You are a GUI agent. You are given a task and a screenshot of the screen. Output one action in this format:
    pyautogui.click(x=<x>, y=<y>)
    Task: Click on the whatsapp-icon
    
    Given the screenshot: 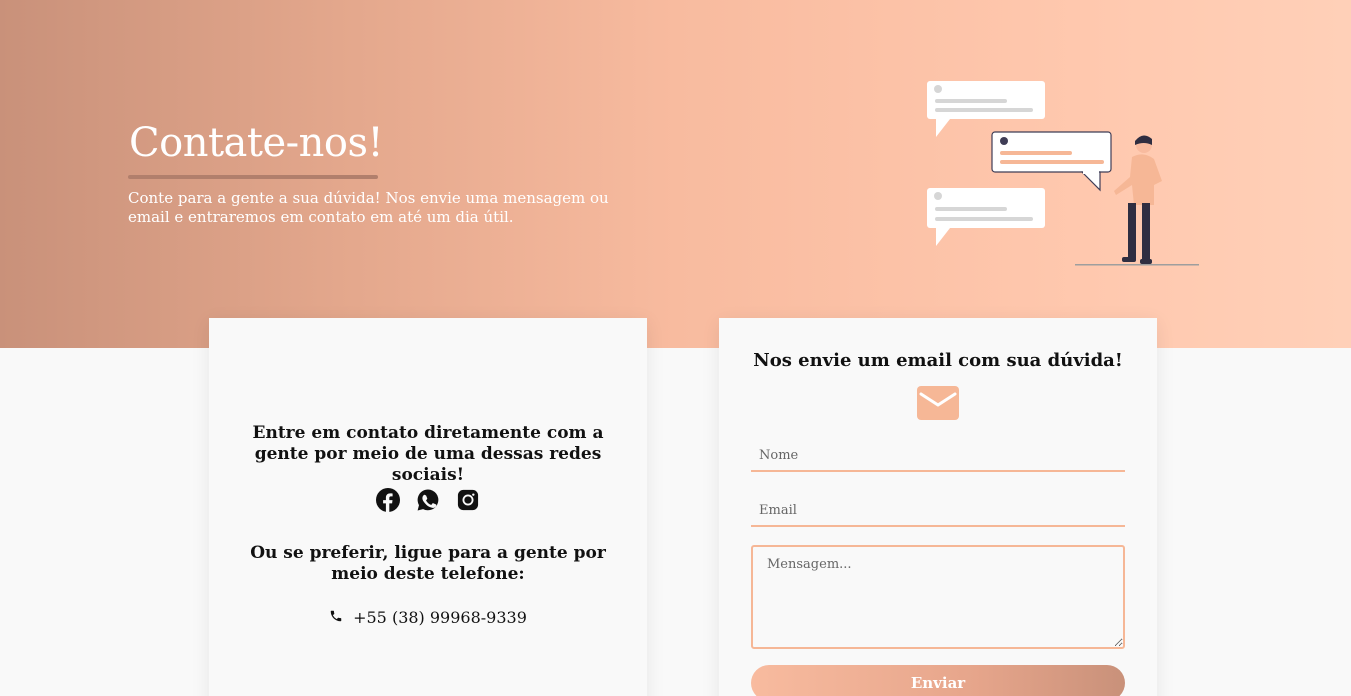 What is the action you would take?
    pyautogui.click(x=428, y=500)
    